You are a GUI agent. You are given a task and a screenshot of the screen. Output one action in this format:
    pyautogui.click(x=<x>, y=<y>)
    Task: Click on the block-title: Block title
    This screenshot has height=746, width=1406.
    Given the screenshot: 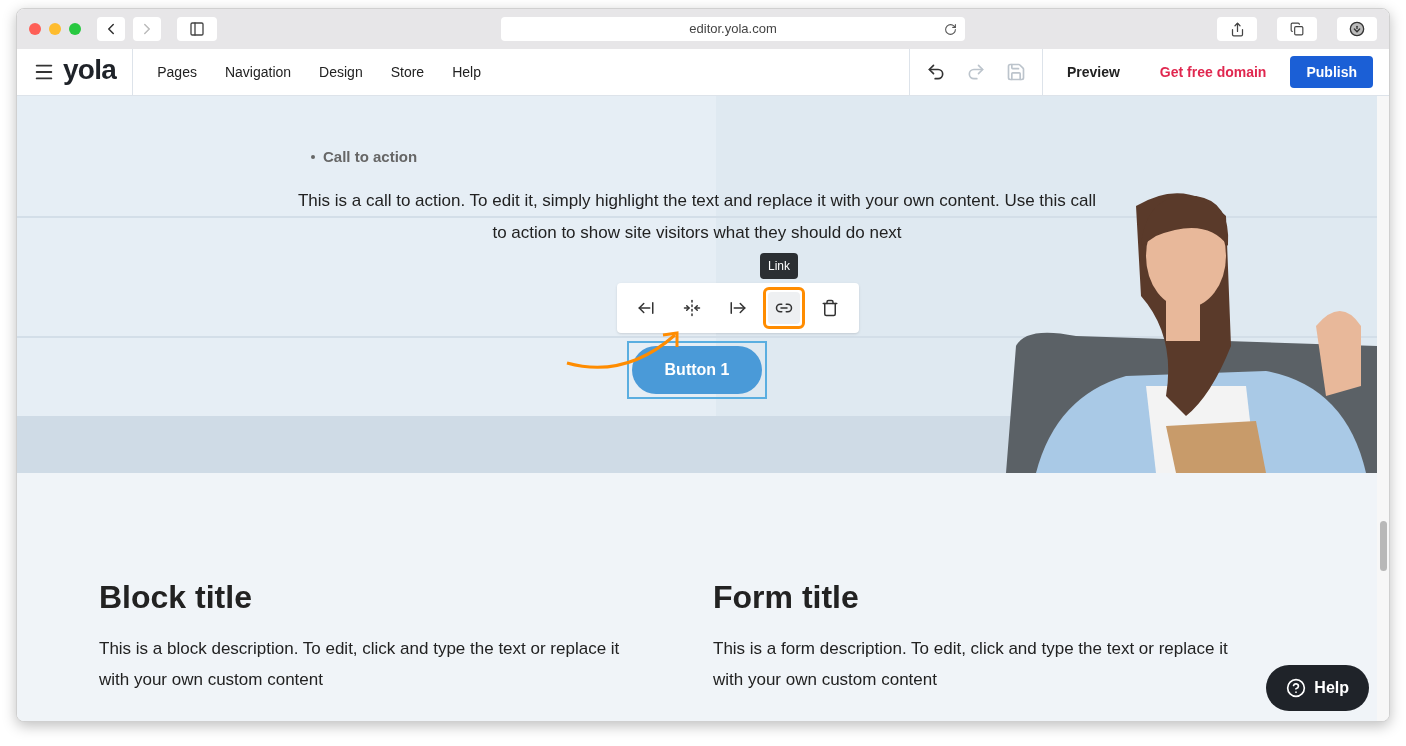 What is the action you would take?
    pyautogui.click(x=176, y=597)
    